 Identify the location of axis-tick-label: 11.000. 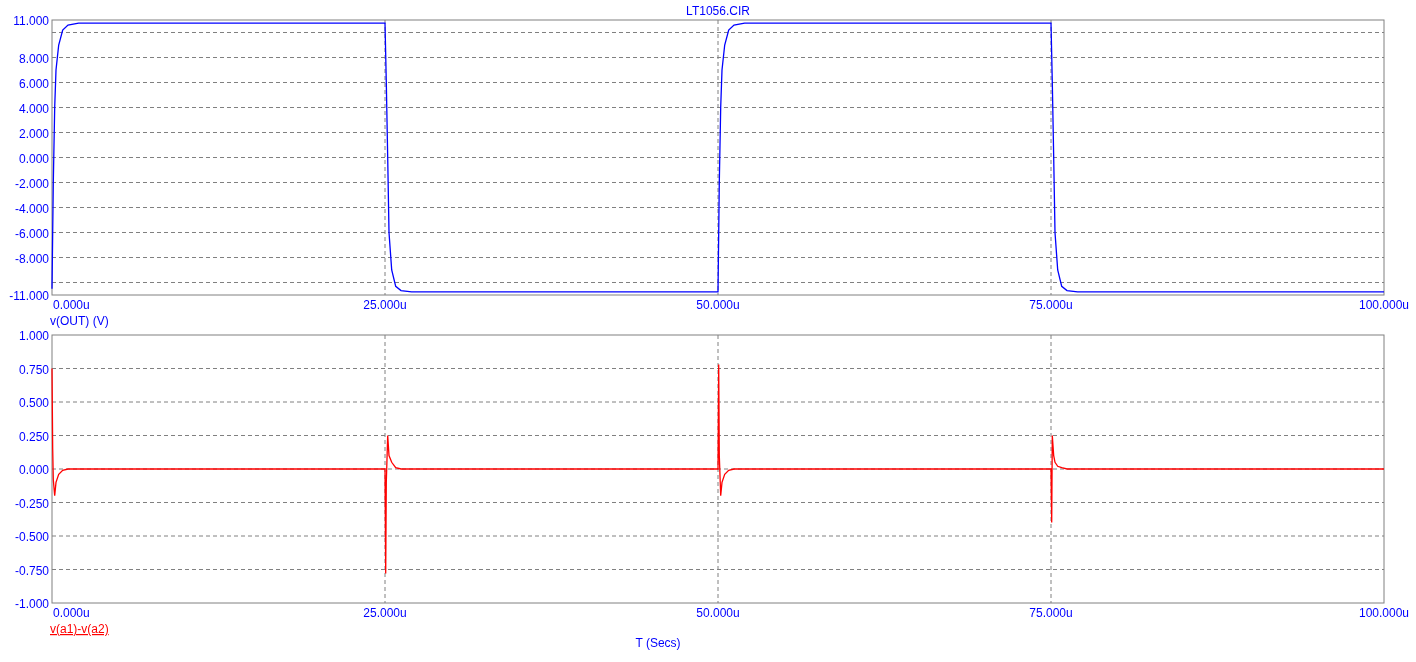
(31, 21).